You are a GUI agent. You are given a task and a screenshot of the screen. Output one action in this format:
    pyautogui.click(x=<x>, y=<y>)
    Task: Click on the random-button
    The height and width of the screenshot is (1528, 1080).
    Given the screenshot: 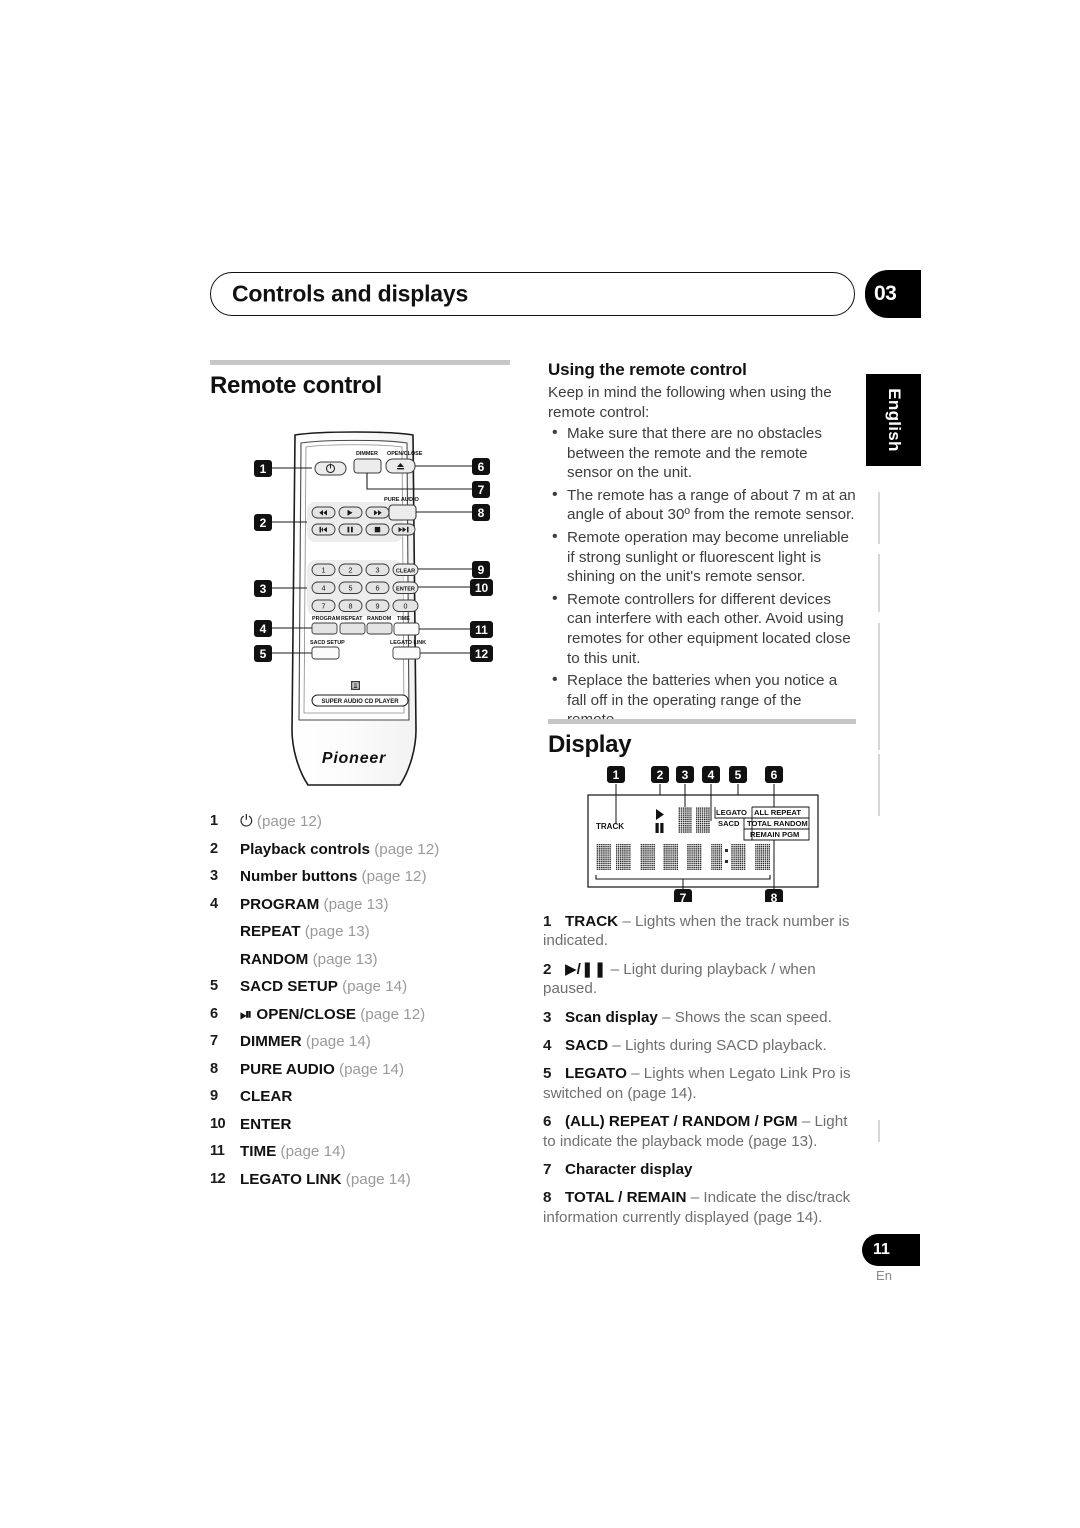 What is the action you would take?
    pyautogui.click(x=379, y=628)
    